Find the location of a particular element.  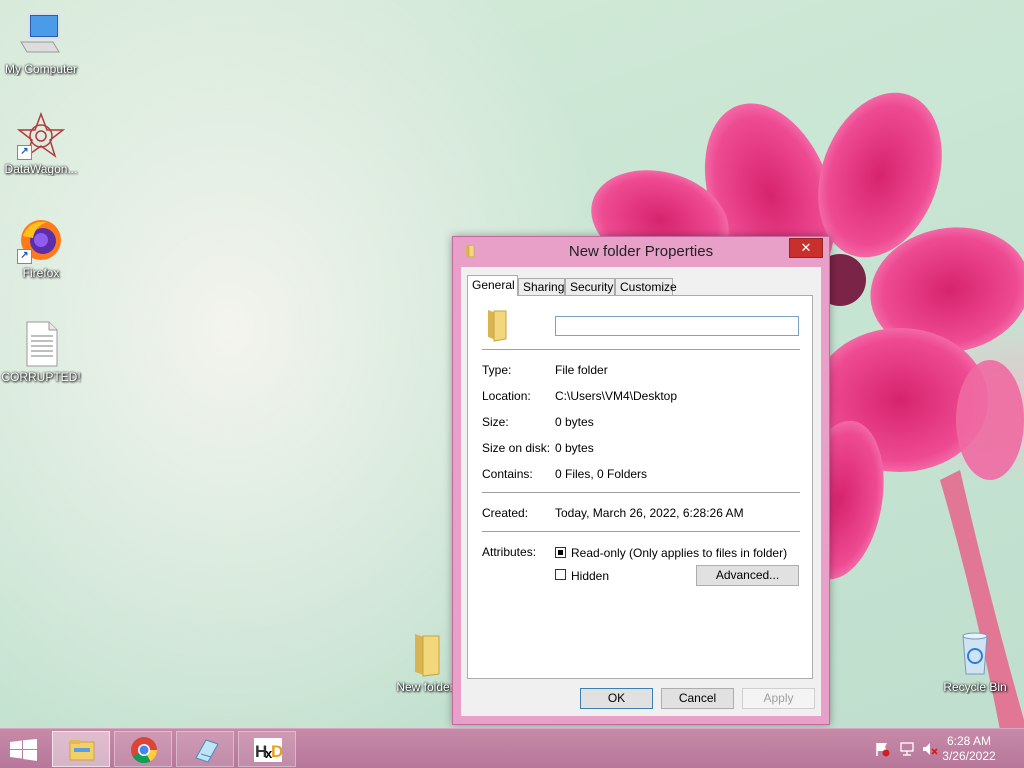

datawagon-icon: ↗ is located at coordinates (41, 135).